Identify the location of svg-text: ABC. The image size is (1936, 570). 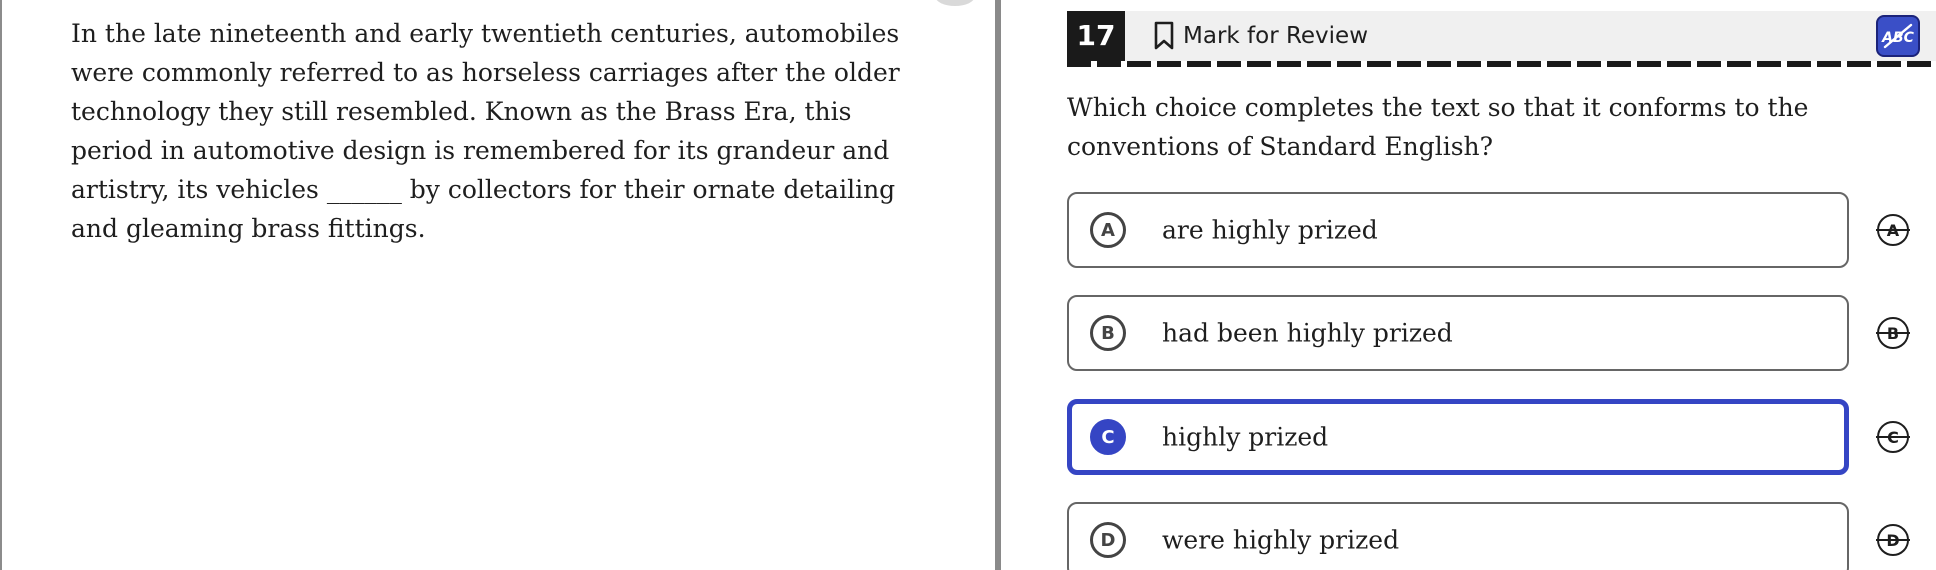
(1898, 38).